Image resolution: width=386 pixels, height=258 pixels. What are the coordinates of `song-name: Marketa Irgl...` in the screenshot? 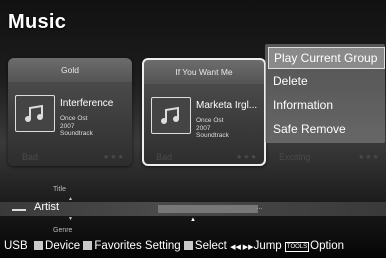 It's located at (227, 105).